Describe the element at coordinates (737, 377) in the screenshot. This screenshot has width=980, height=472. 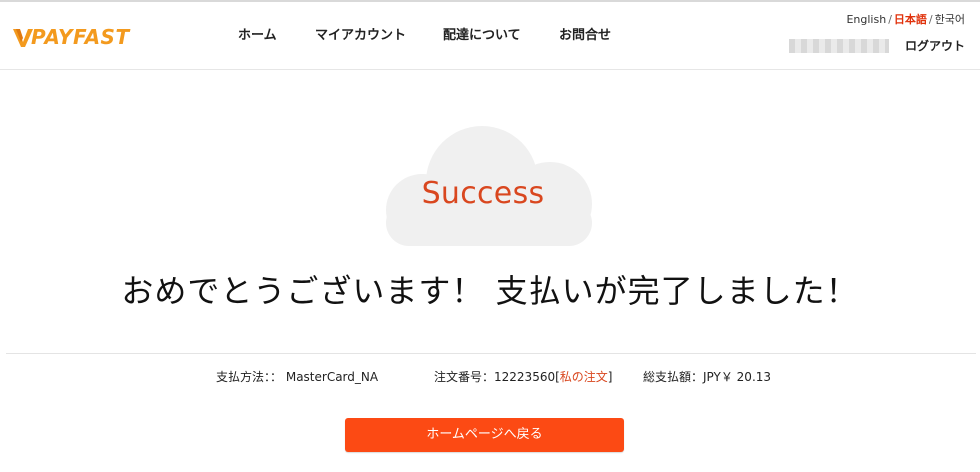
I see `total-amount-value: JPY￥ 20.13` at that location.